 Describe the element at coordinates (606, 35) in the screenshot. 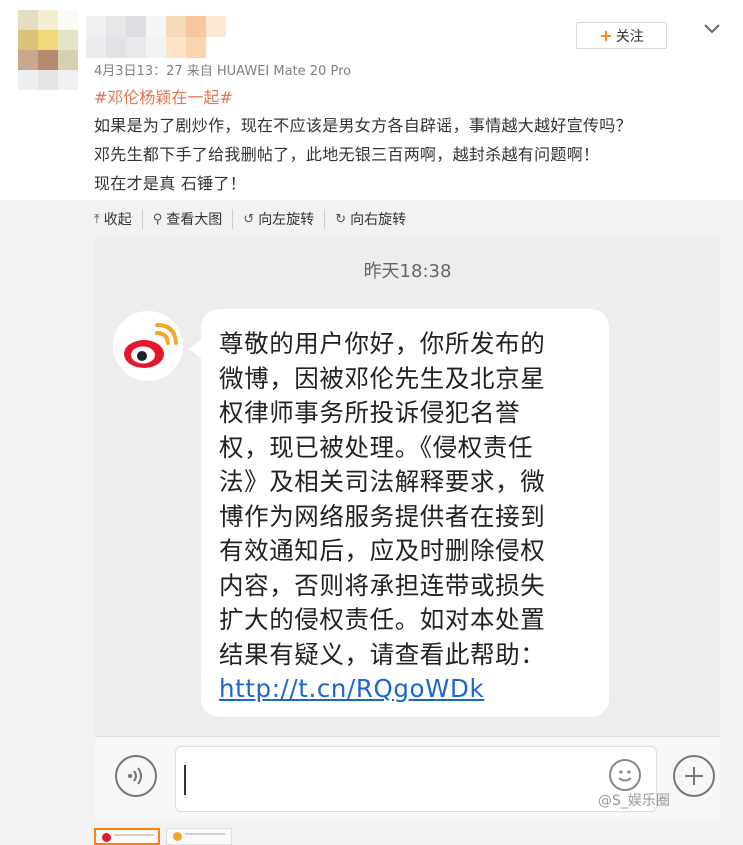

I see `plus-icon: +` at that location.